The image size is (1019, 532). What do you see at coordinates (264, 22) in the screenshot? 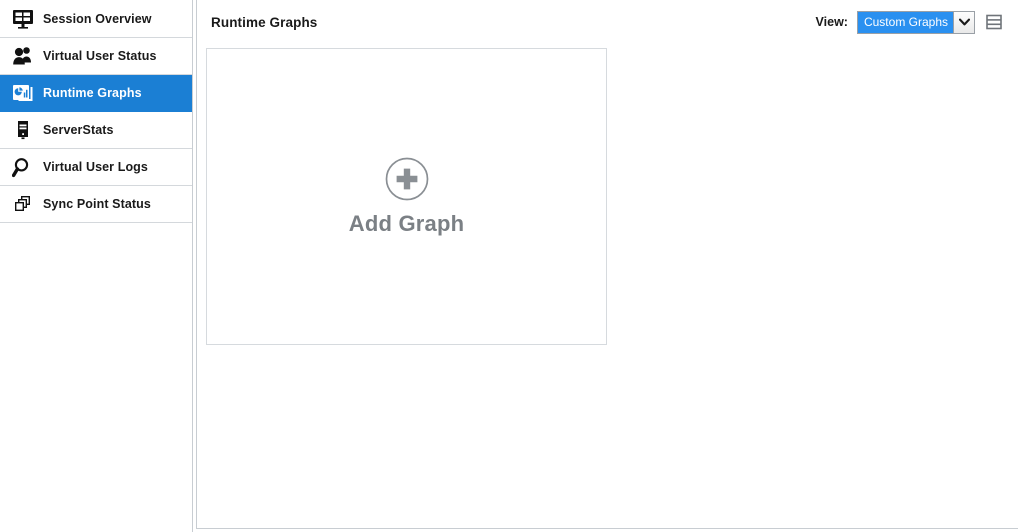
I see `page-title: Runtime Graphs` at bounding box center [264, 22].